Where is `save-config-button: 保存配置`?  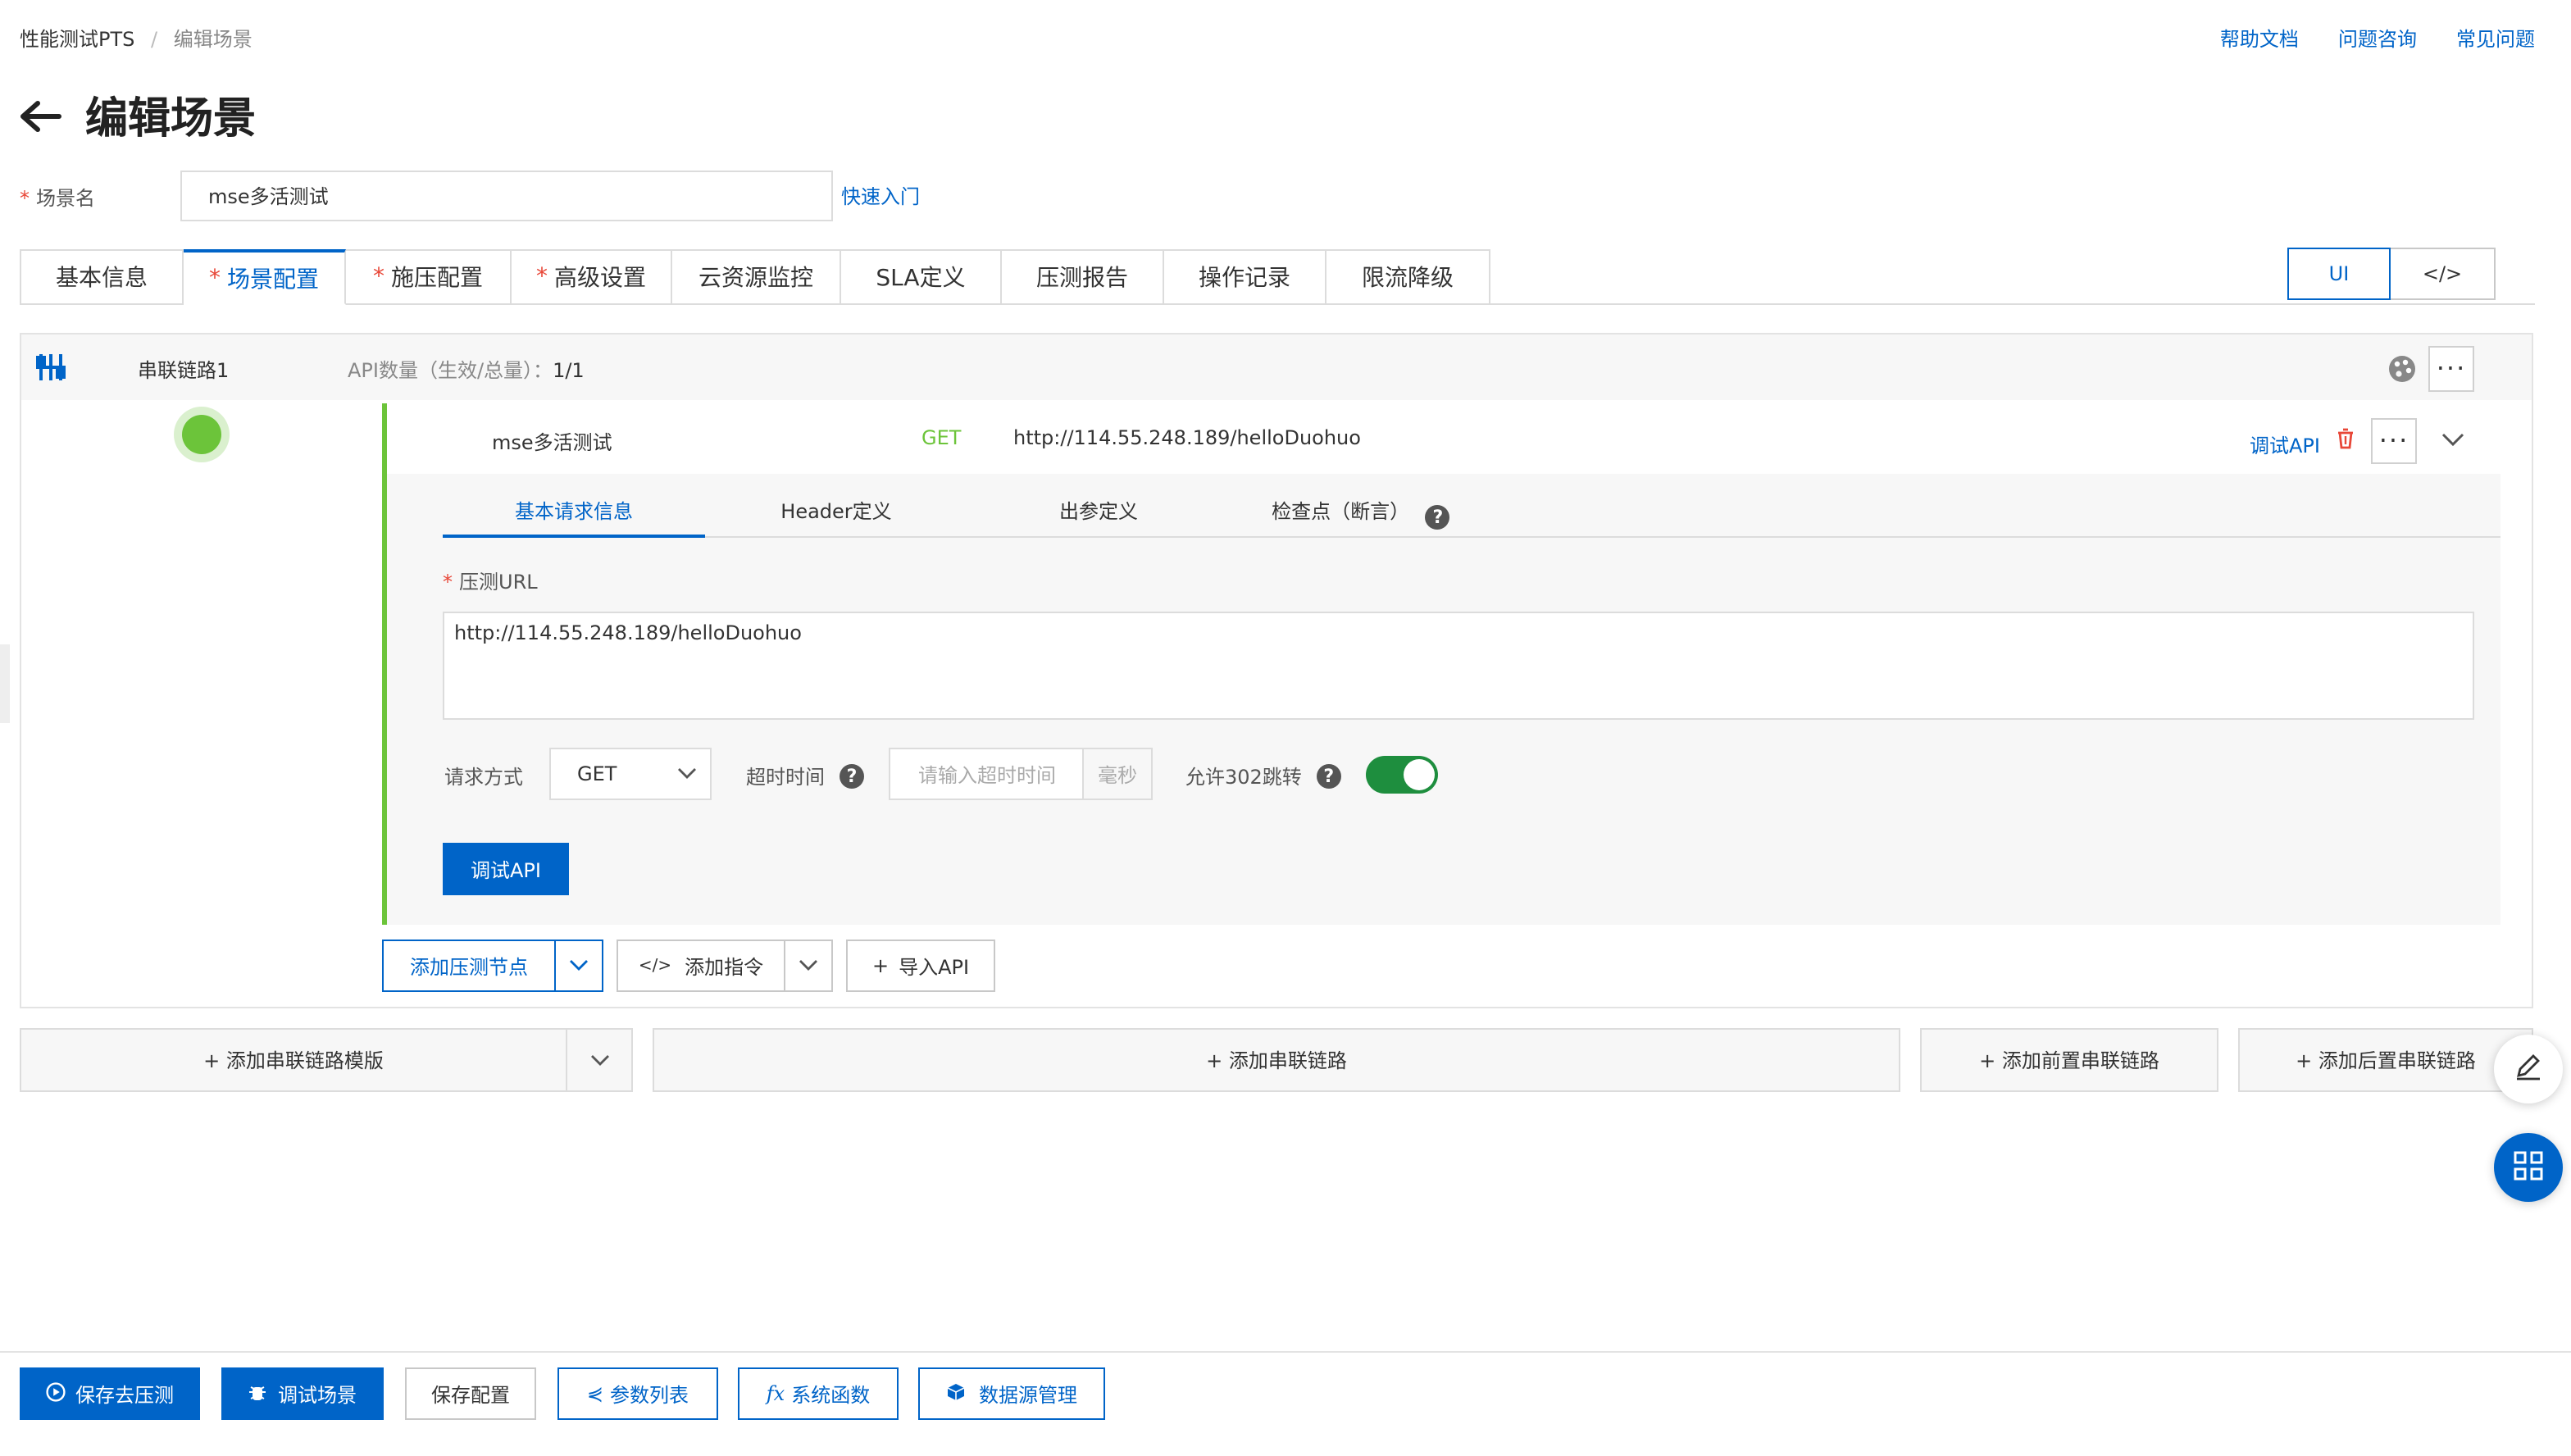
save-config-button: 保存配置 is located at coordinates (470, 1394).